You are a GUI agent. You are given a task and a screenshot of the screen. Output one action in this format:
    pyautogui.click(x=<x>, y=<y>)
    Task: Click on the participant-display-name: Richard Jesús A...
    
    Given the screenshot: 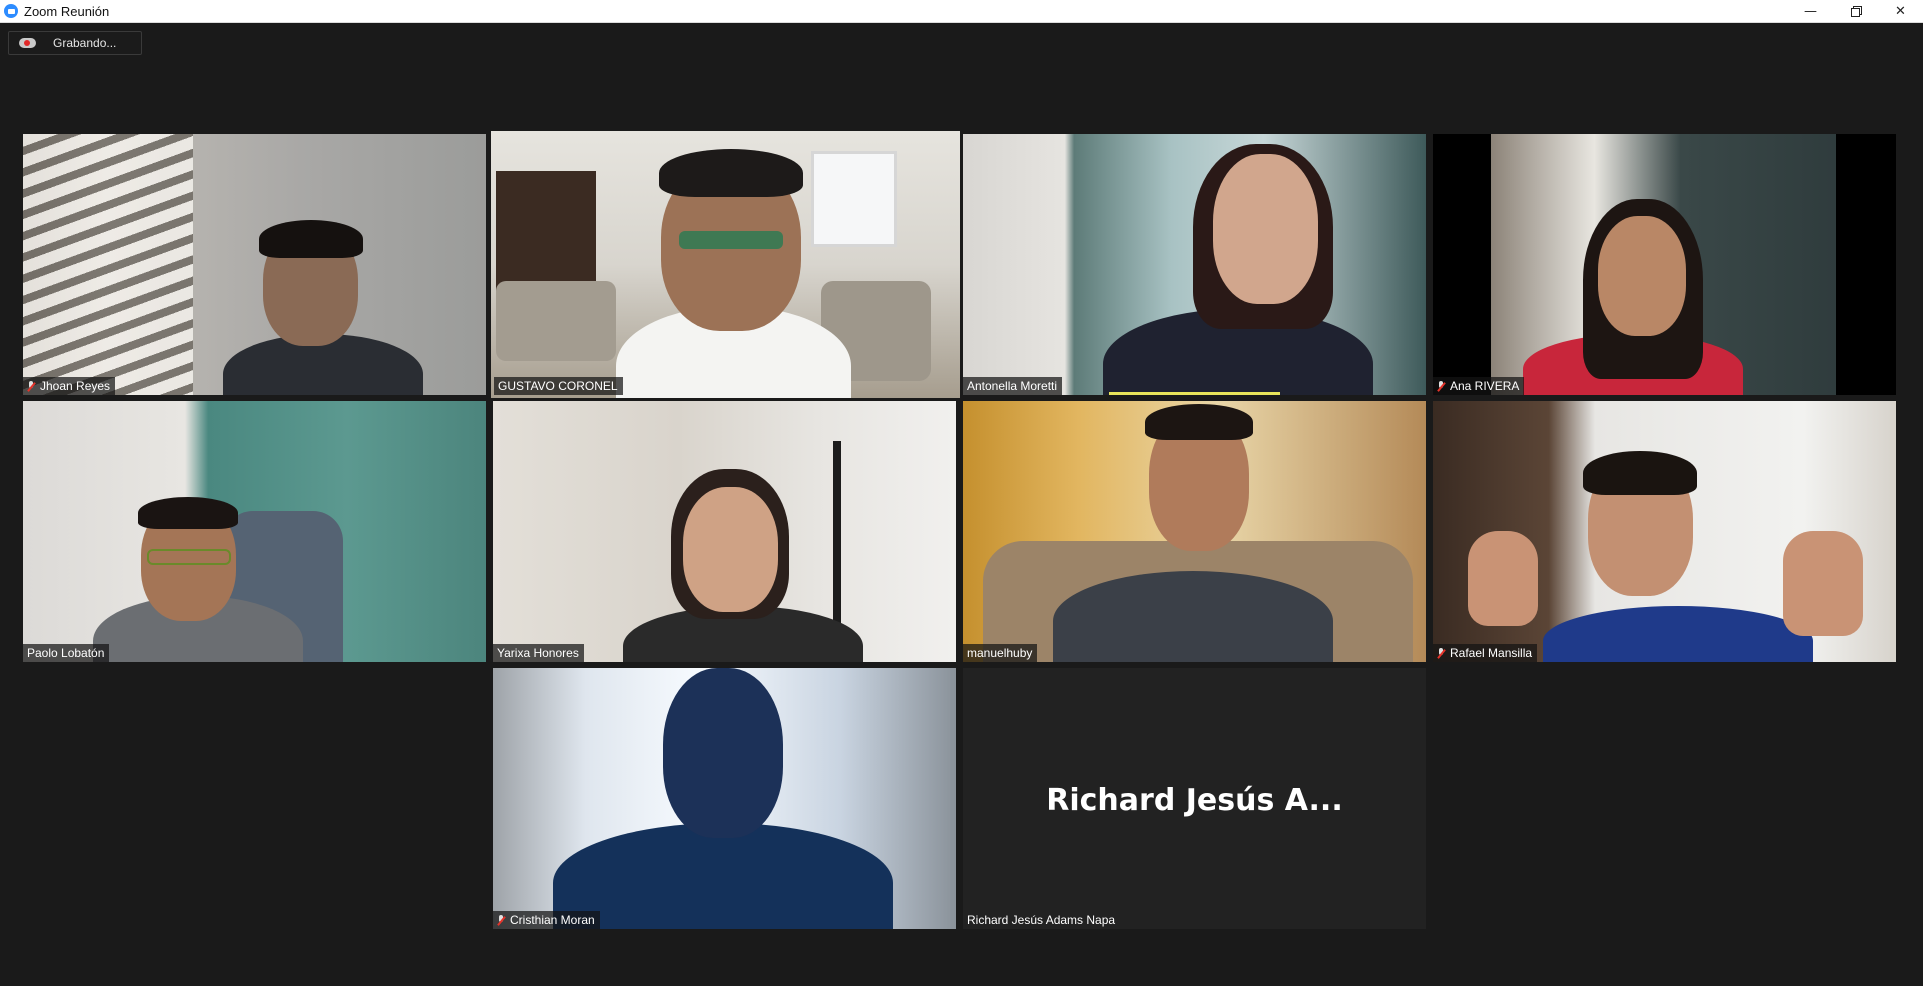 What is the action you would take?
    pyautogui.click(x=1194, y=800)
    